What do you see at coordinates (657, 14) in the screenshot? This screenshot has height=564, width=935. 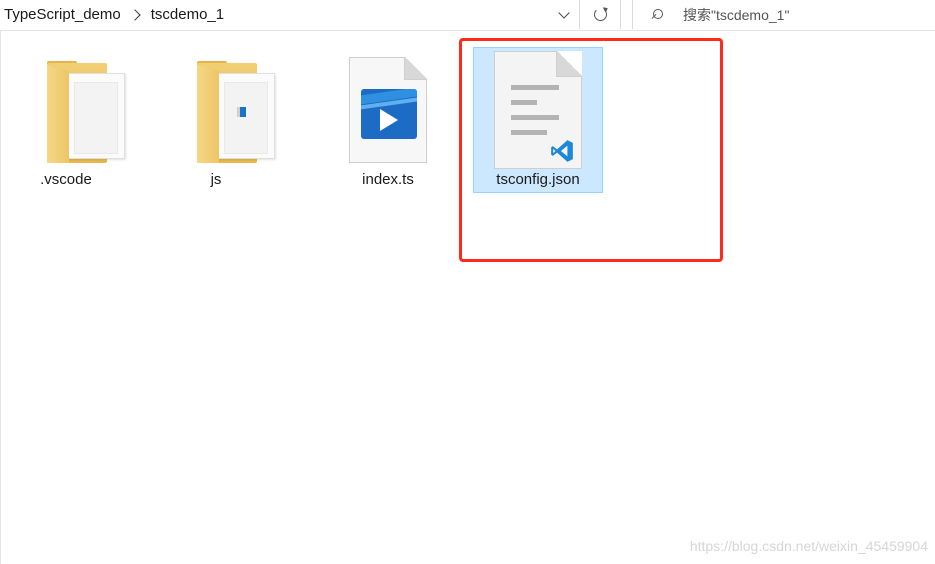 I see `search-icon` at bounding box center [657, 14].